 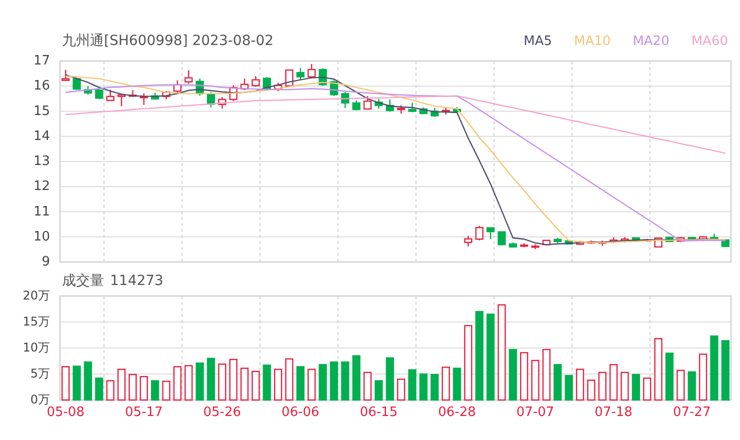 I want to click on axis-label: 15万, so click(x=36, y=321).